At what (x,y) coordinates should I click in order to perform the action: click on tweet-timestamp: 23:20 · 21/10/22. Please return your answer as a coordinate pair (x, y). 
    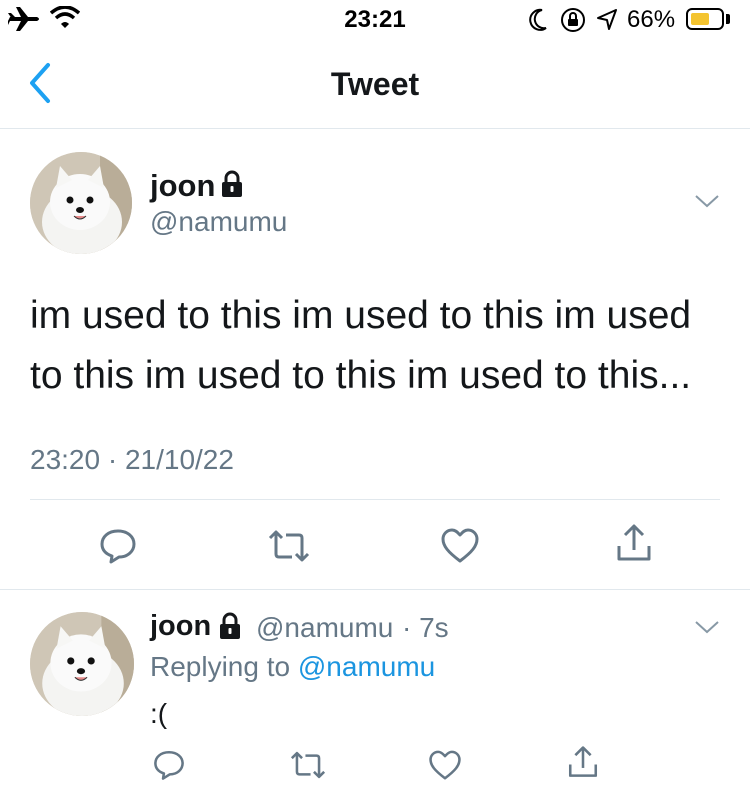
    Looking at the image, I should click on (132, 459).